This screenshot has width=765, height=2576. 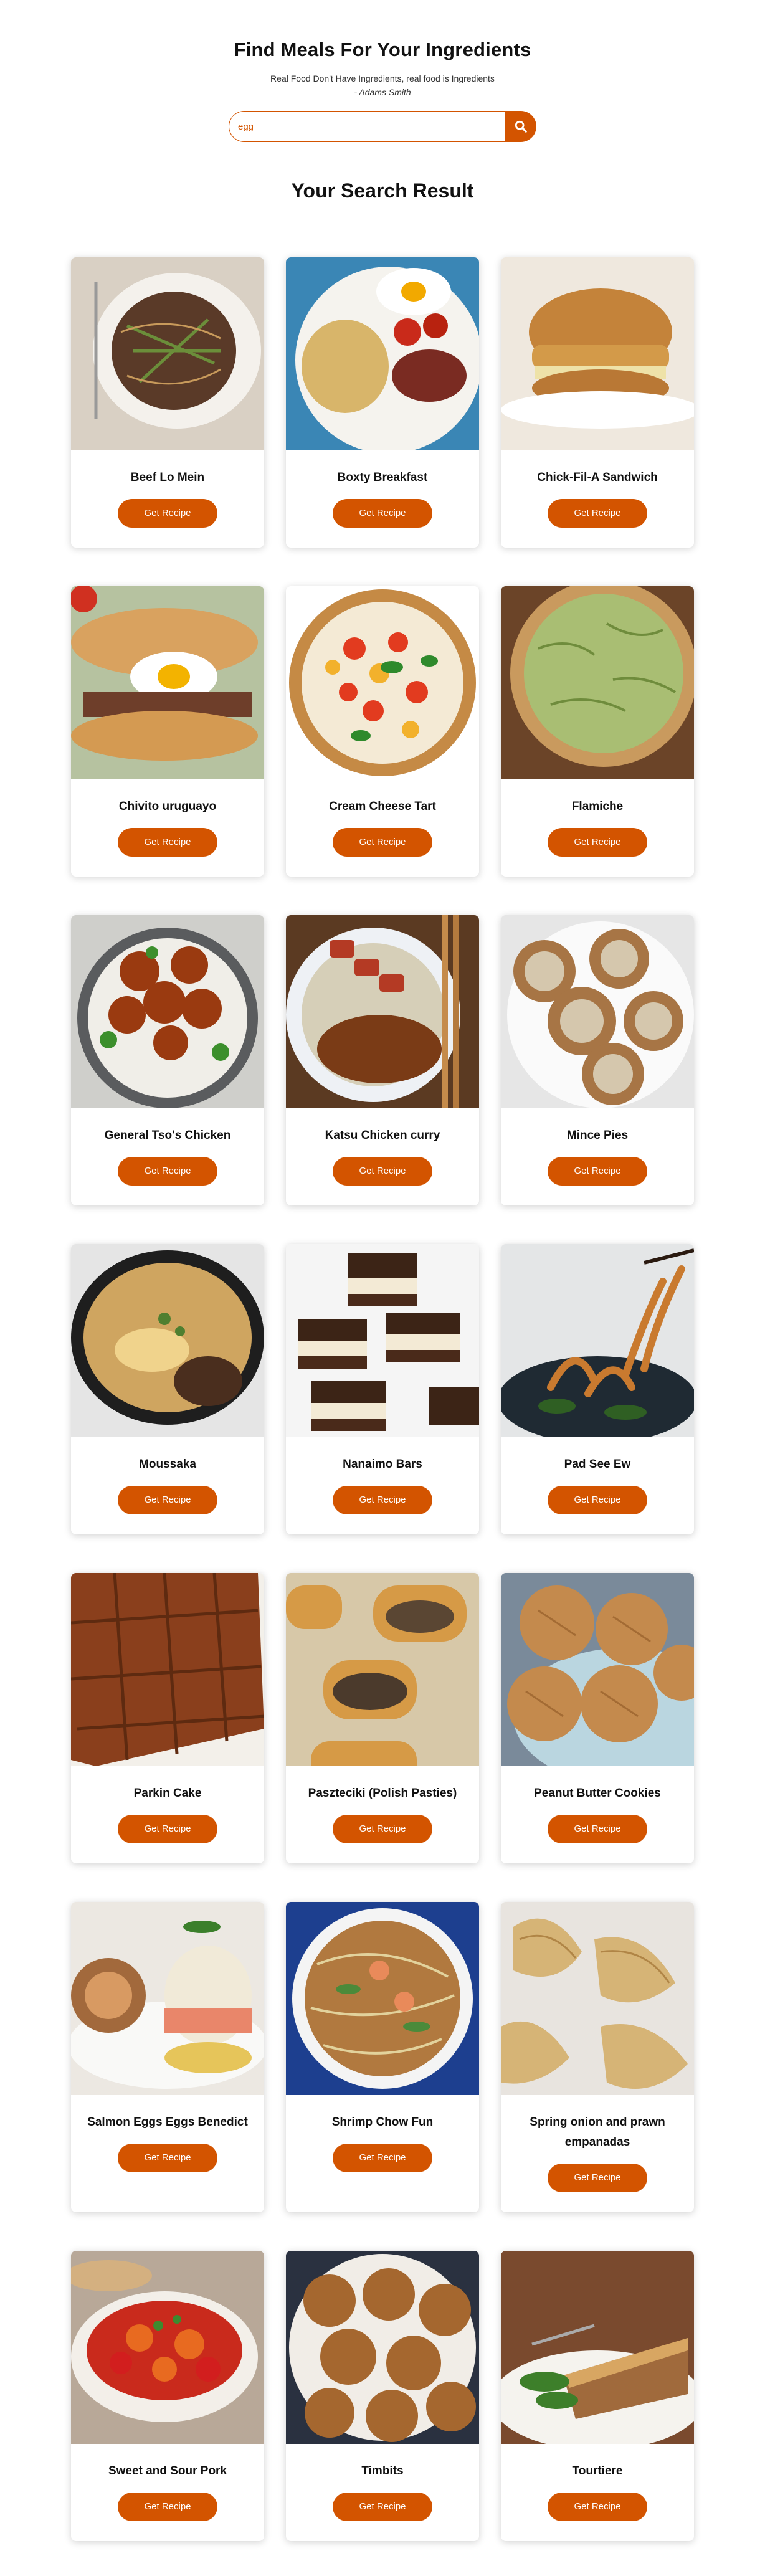 I want to click on meal-card: Nanaimo Bars Get Recipe, so click(x=383, y=1389).